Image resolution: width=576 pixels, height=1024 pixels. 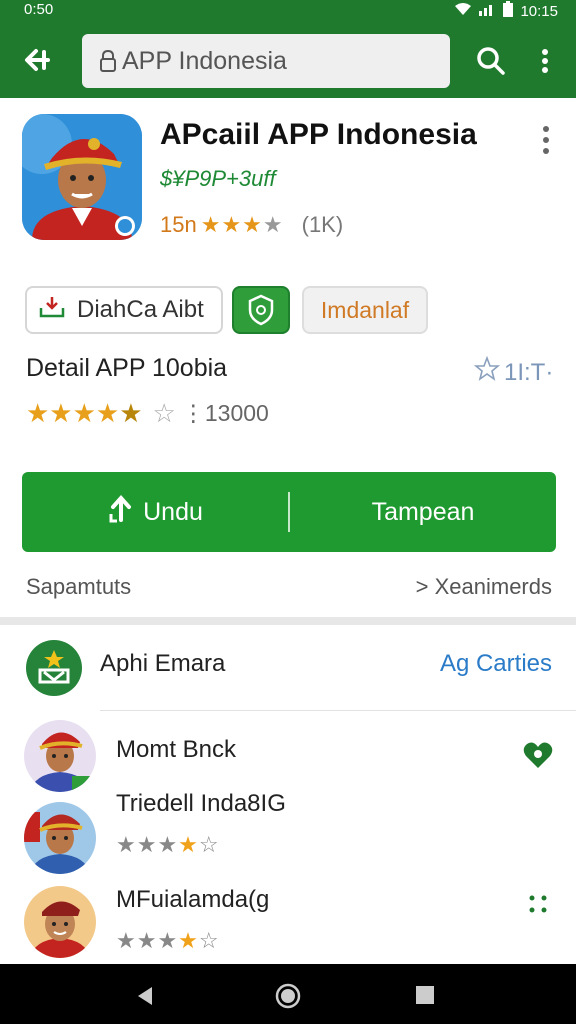 What do you see at coordinates (176, 750) in the screenshot?
I see `list-item-title: Momt Bnck` at bounding box center [176, 750].